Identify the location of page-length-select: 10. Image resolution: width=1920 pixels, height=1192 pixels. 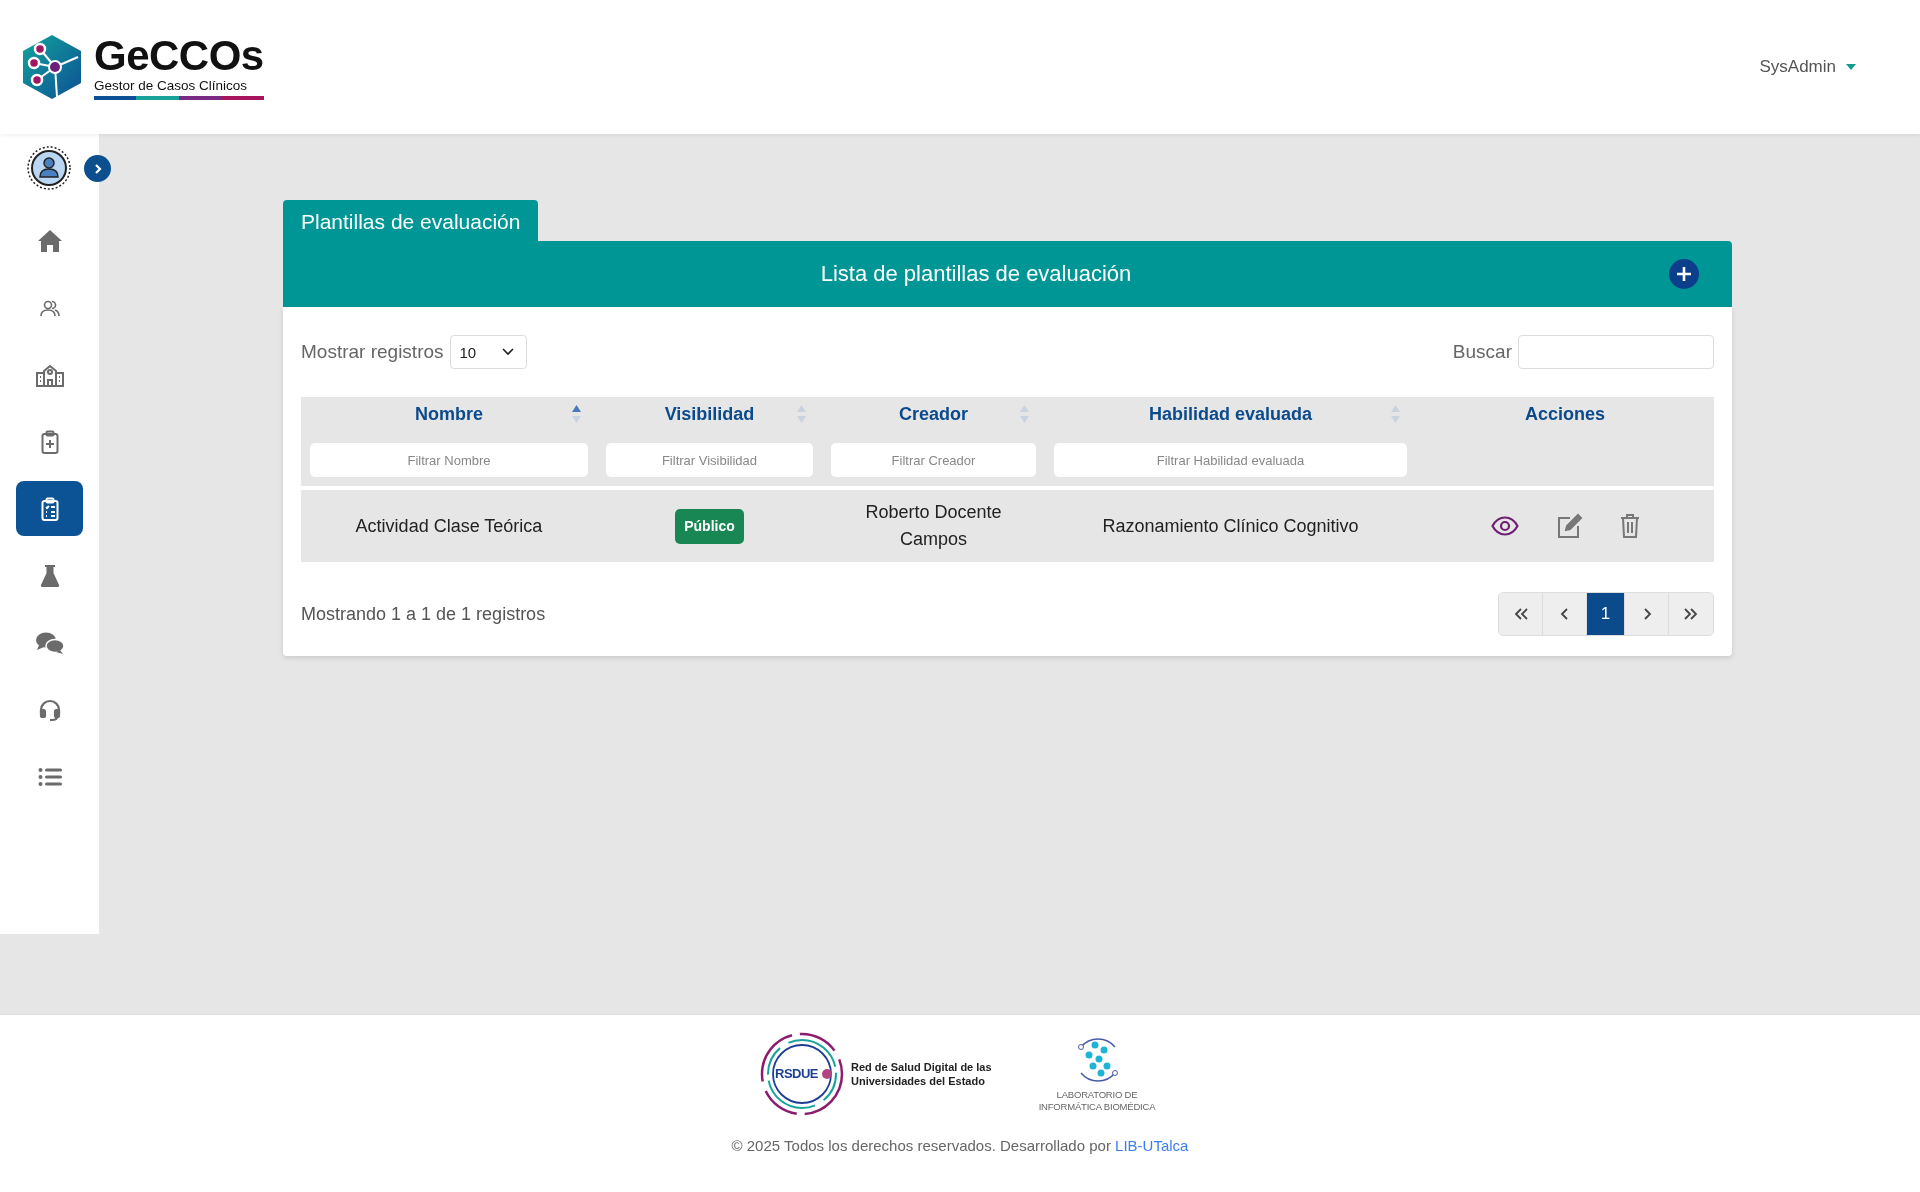
(488, 352).